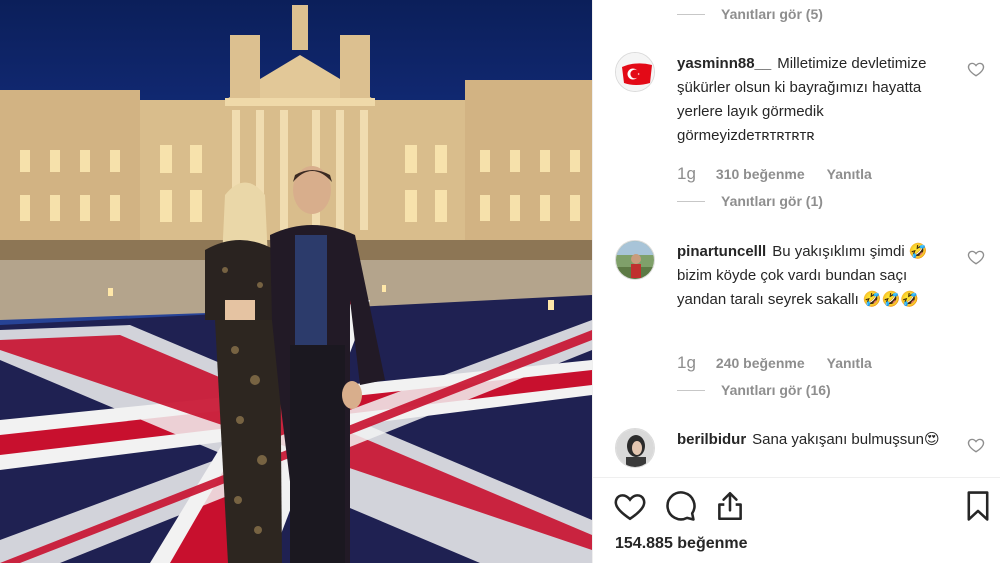 This screenshot has width=1000, height=563. I want to click on turkish-flag-avatar-icon, so click(635, 72).